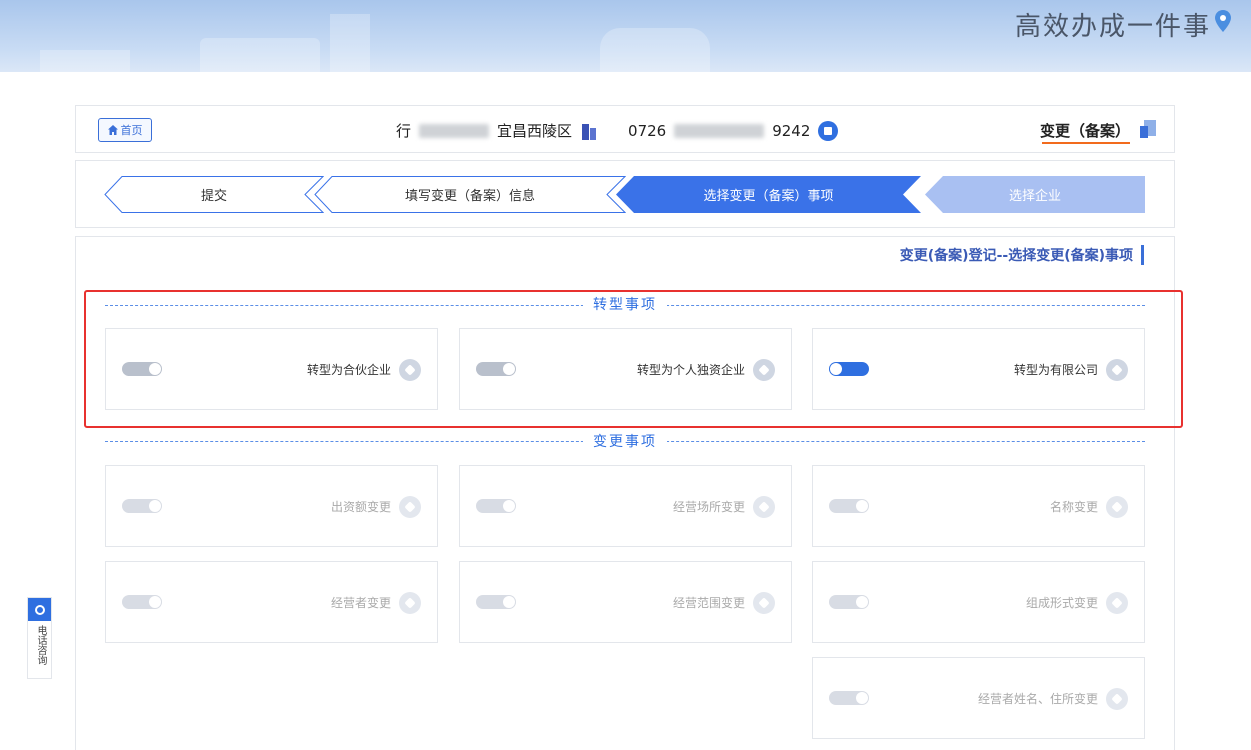 The image size is (1251, 750). I want to click on step-label: 提交, so click(213, 196).